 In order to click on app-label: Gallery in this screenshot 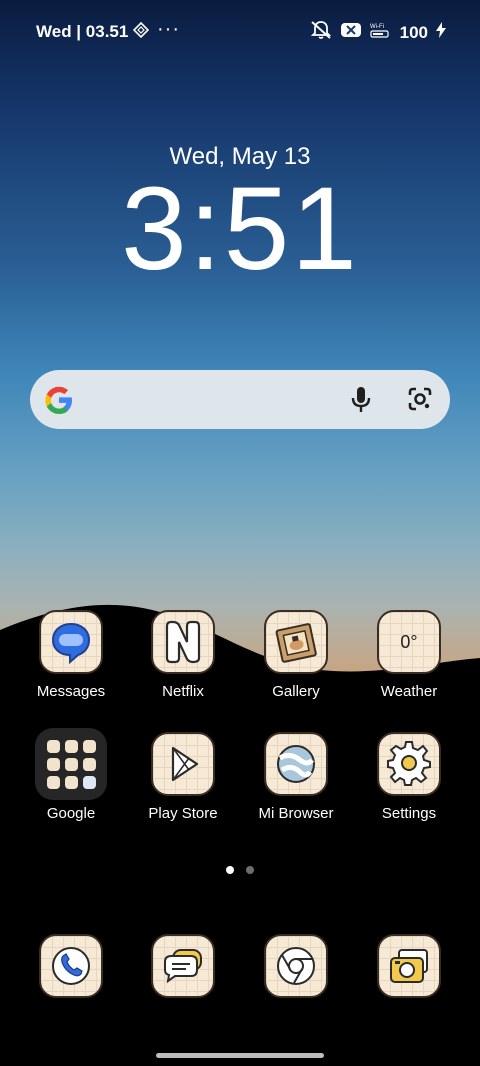, I will do `click(296, 691)`.